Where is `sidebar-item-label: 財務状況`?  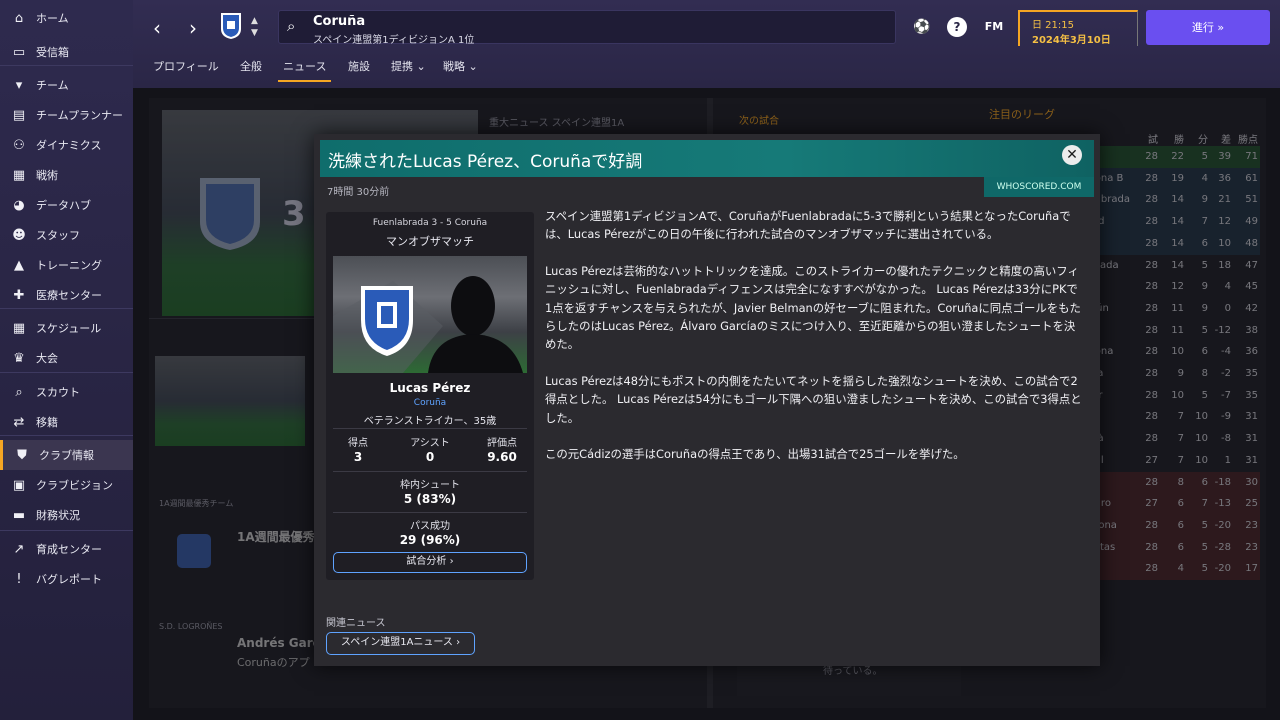
sidebar-item-label: 財務状況 is located at coordinates (58, 515).